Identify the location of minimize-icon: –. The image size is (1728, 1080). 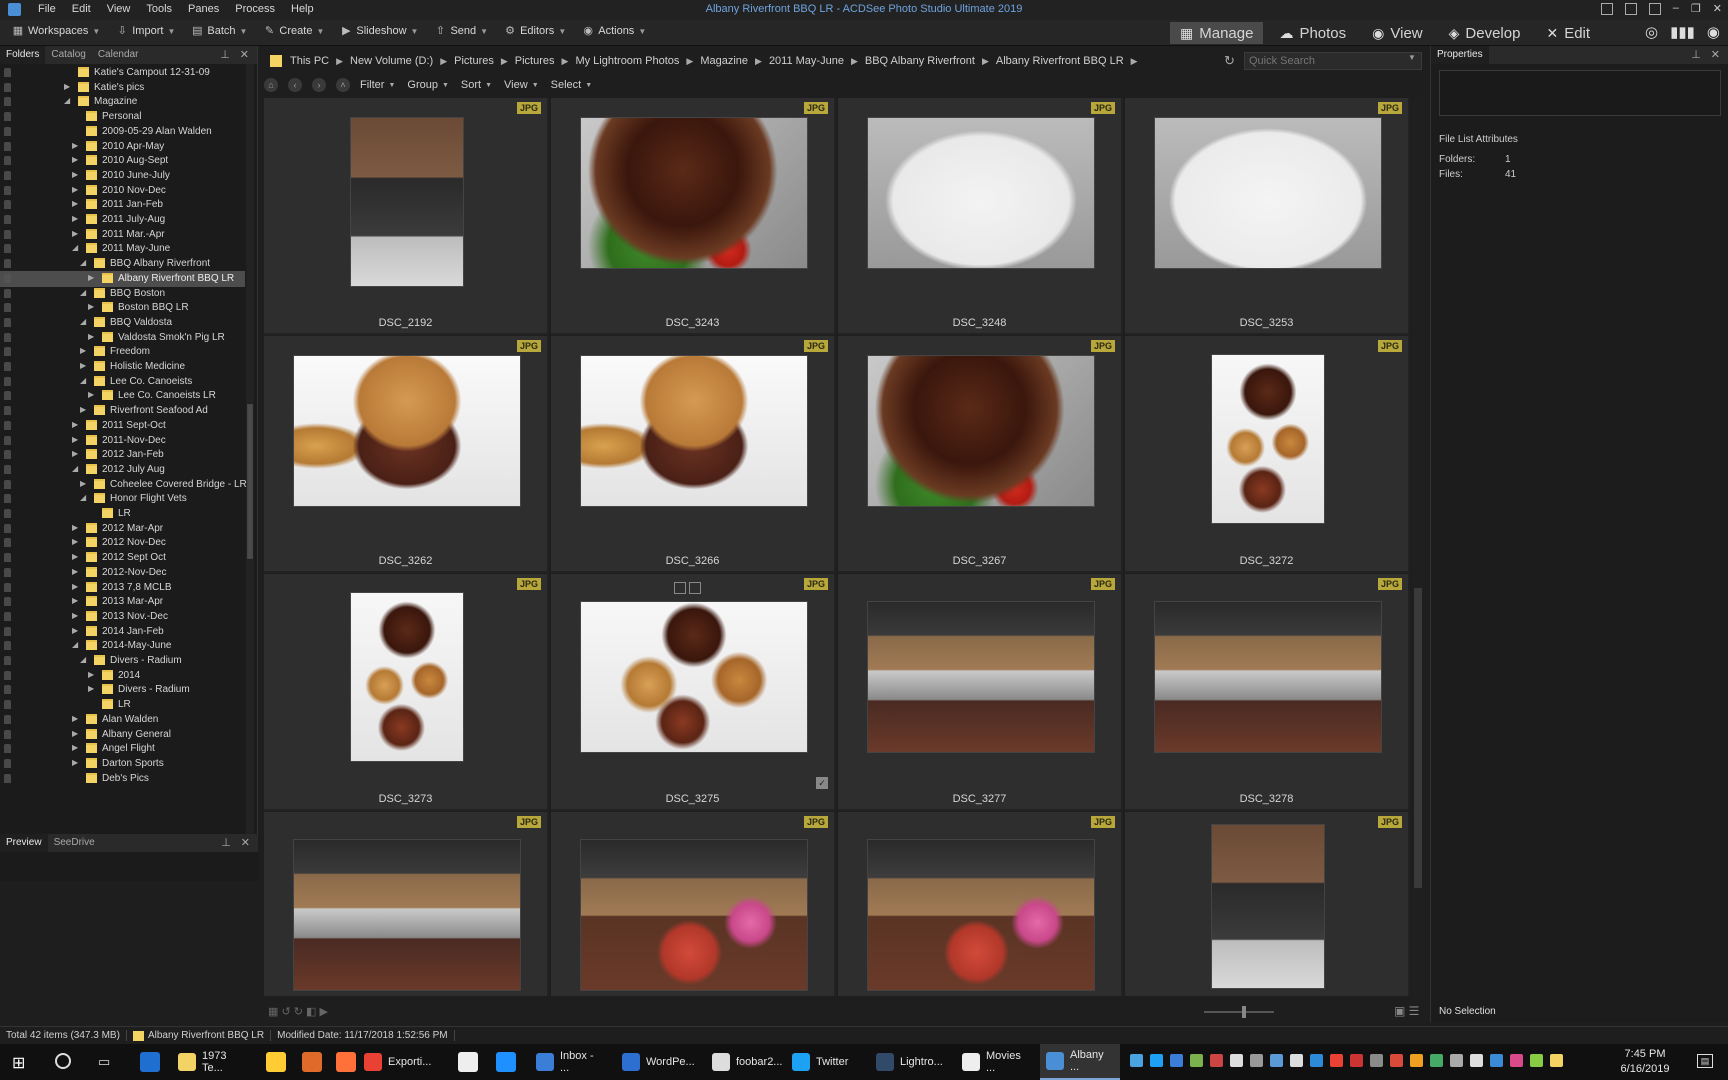
(1676, 8).